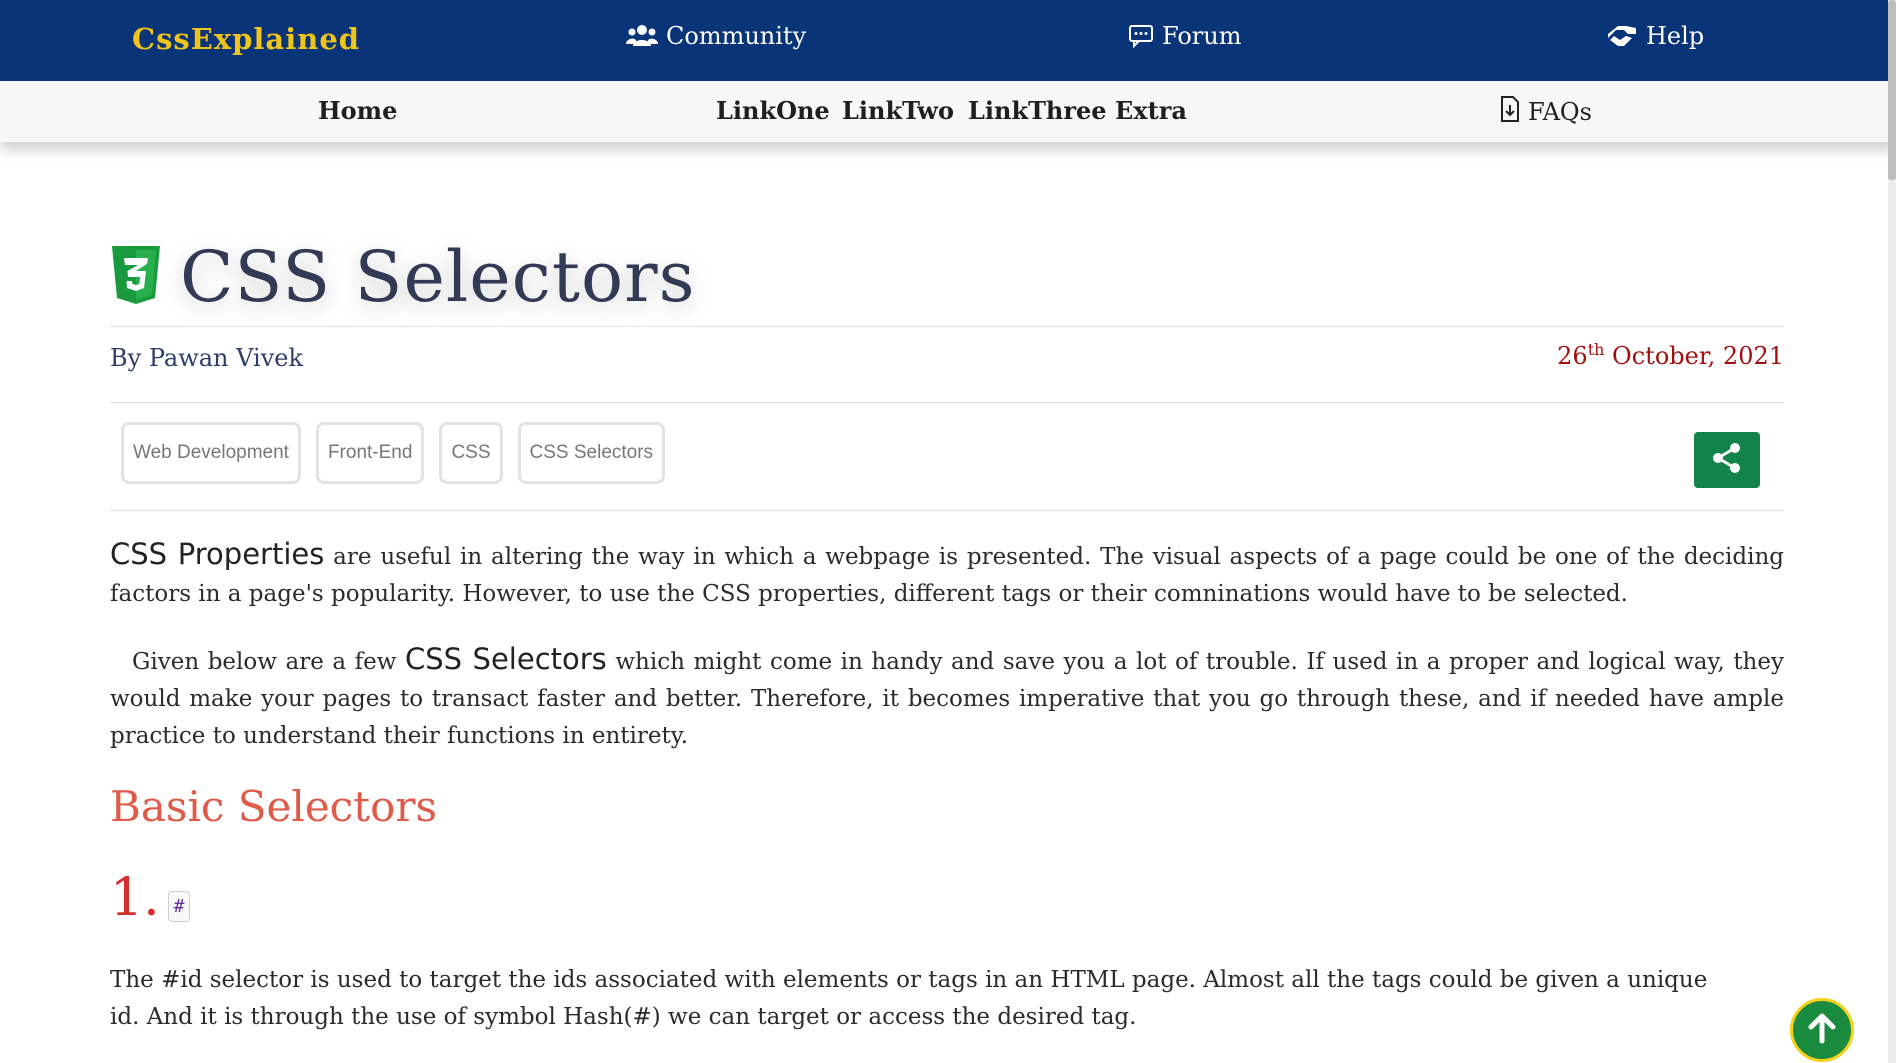  Describe the element at coordinates (898, 110) in the screenshot. I see `nav-link-two: LinkTwo` at that location.